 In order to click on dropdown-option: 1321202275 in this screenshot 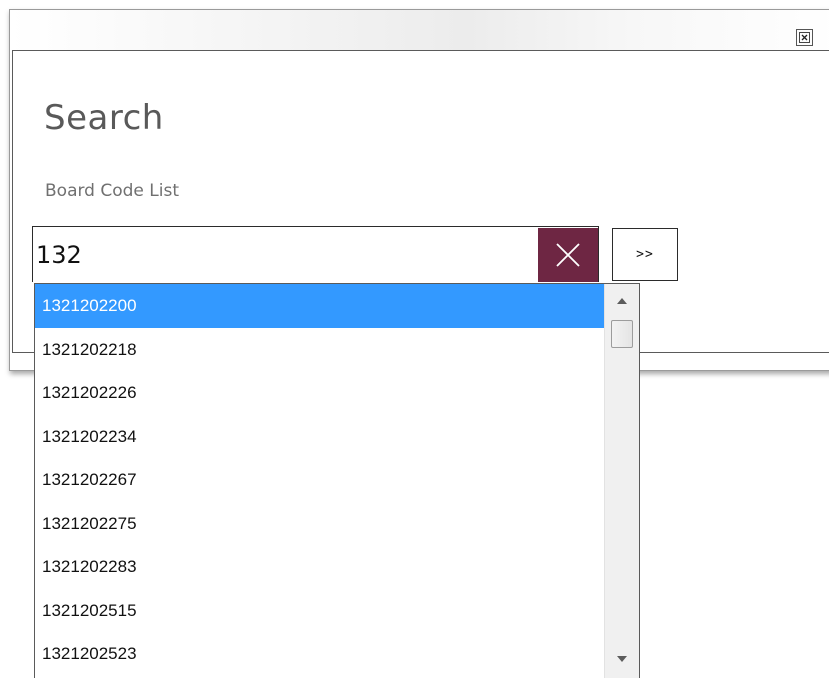, I will do `click(319, 524)`.